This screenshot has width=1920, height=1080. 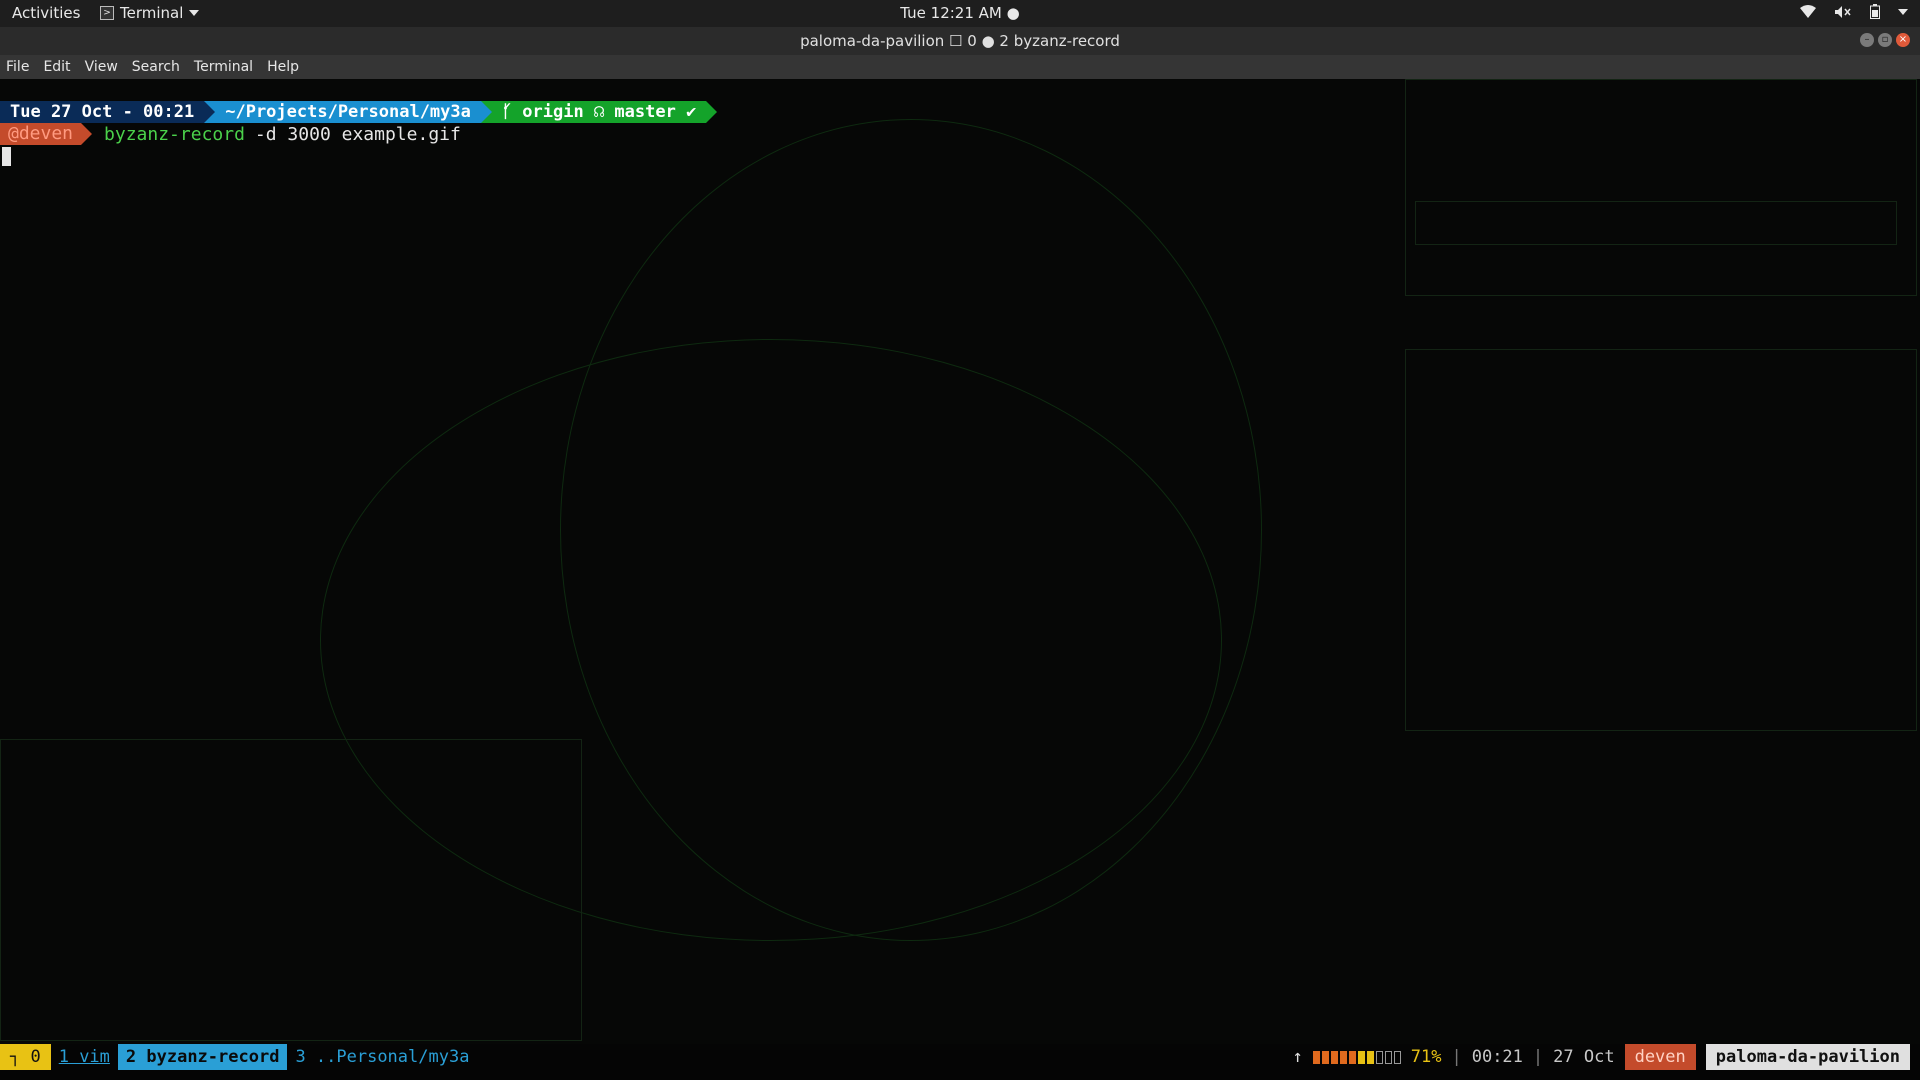 What do you see at coordinates (84, 1057) in the screenshot?
I see `tmux-window-1: 1 vim` at bounding box center [84, 1057].